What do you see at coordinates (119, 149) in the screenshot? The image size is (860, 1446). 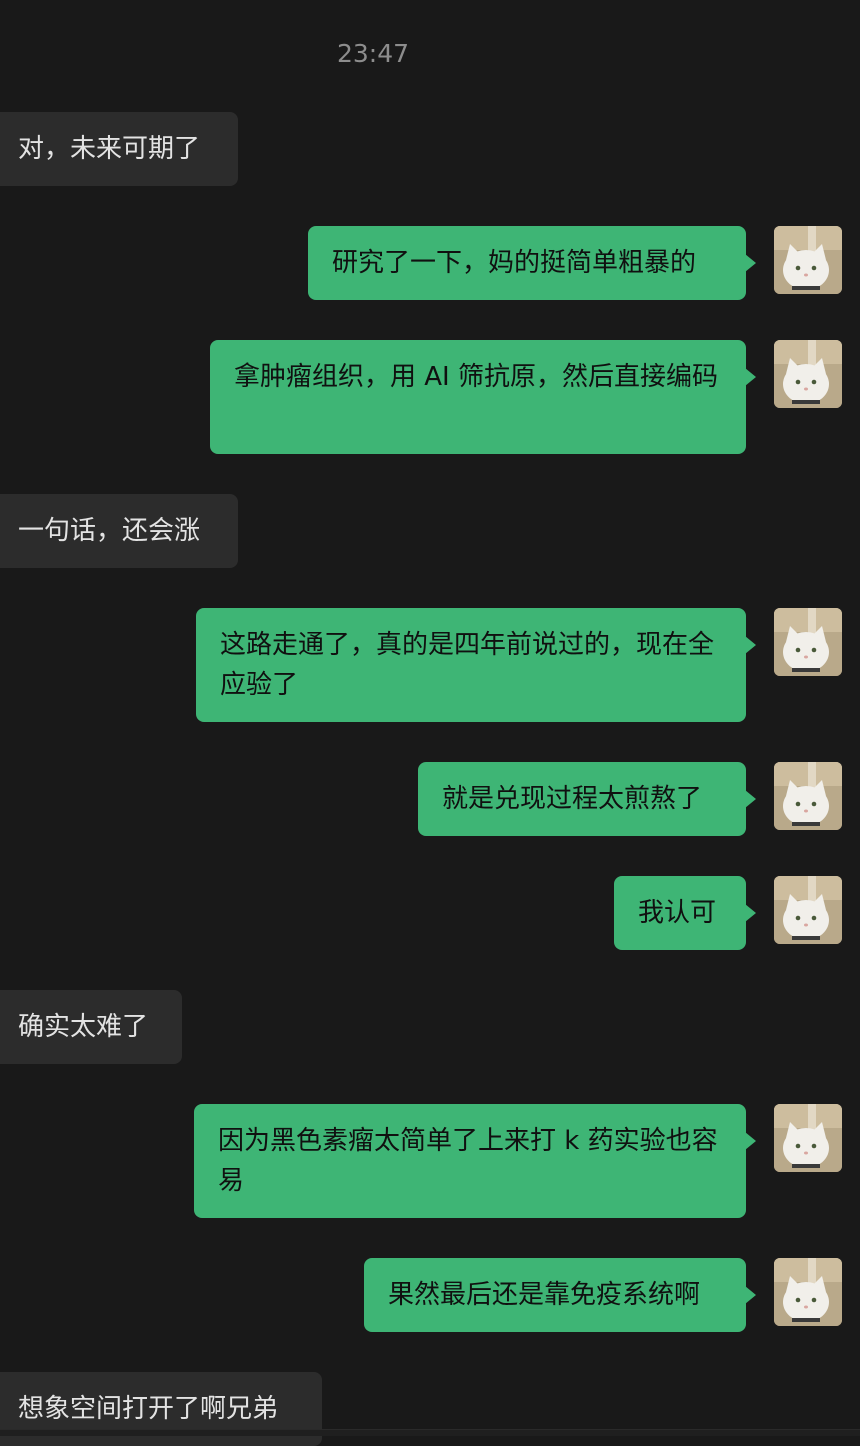 I see `incoming-message: 对，未来可期了` at bounding box center [119, 149].